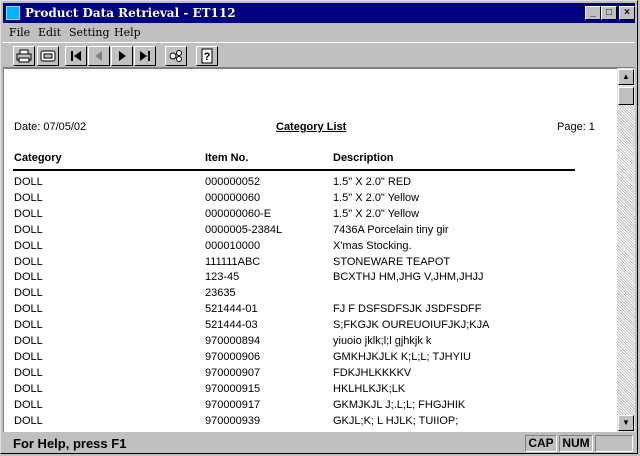  I want to click on cell-description: BCXTHJ HM,JHG V,JHM,JHJJ, so click(408, 277).